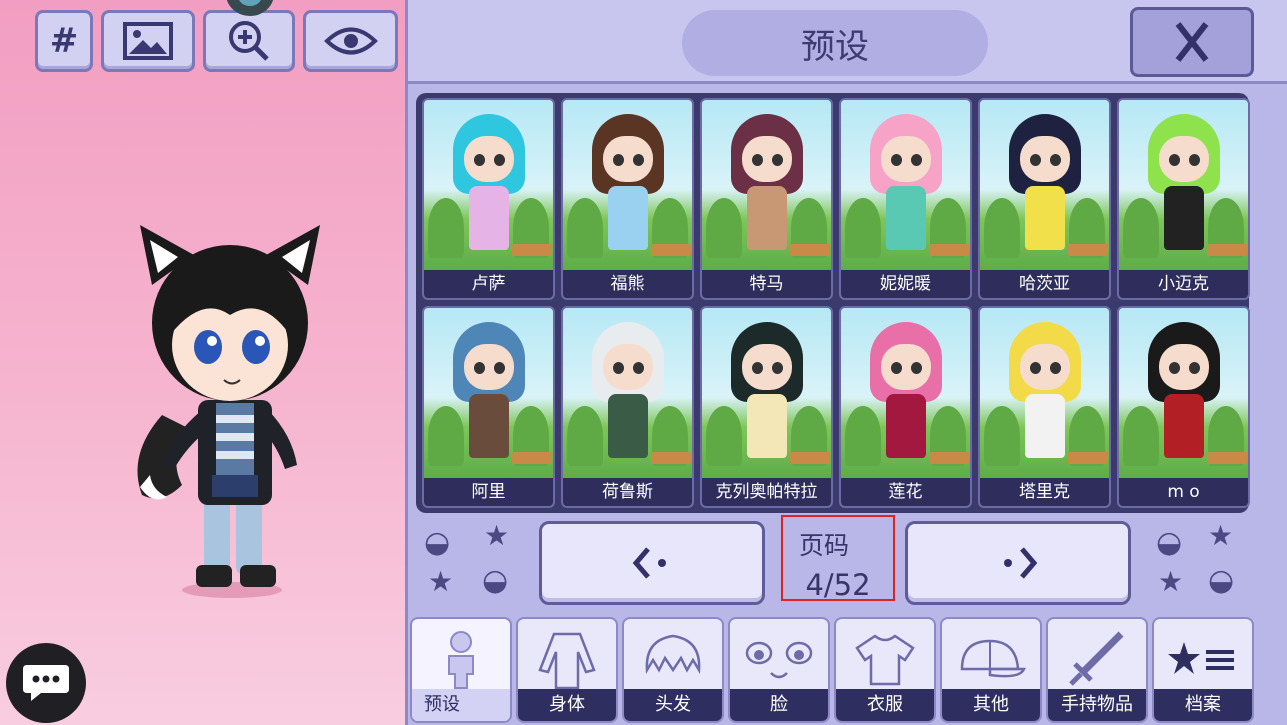  I want to click on preset-name: 特马, so click(766, 284).